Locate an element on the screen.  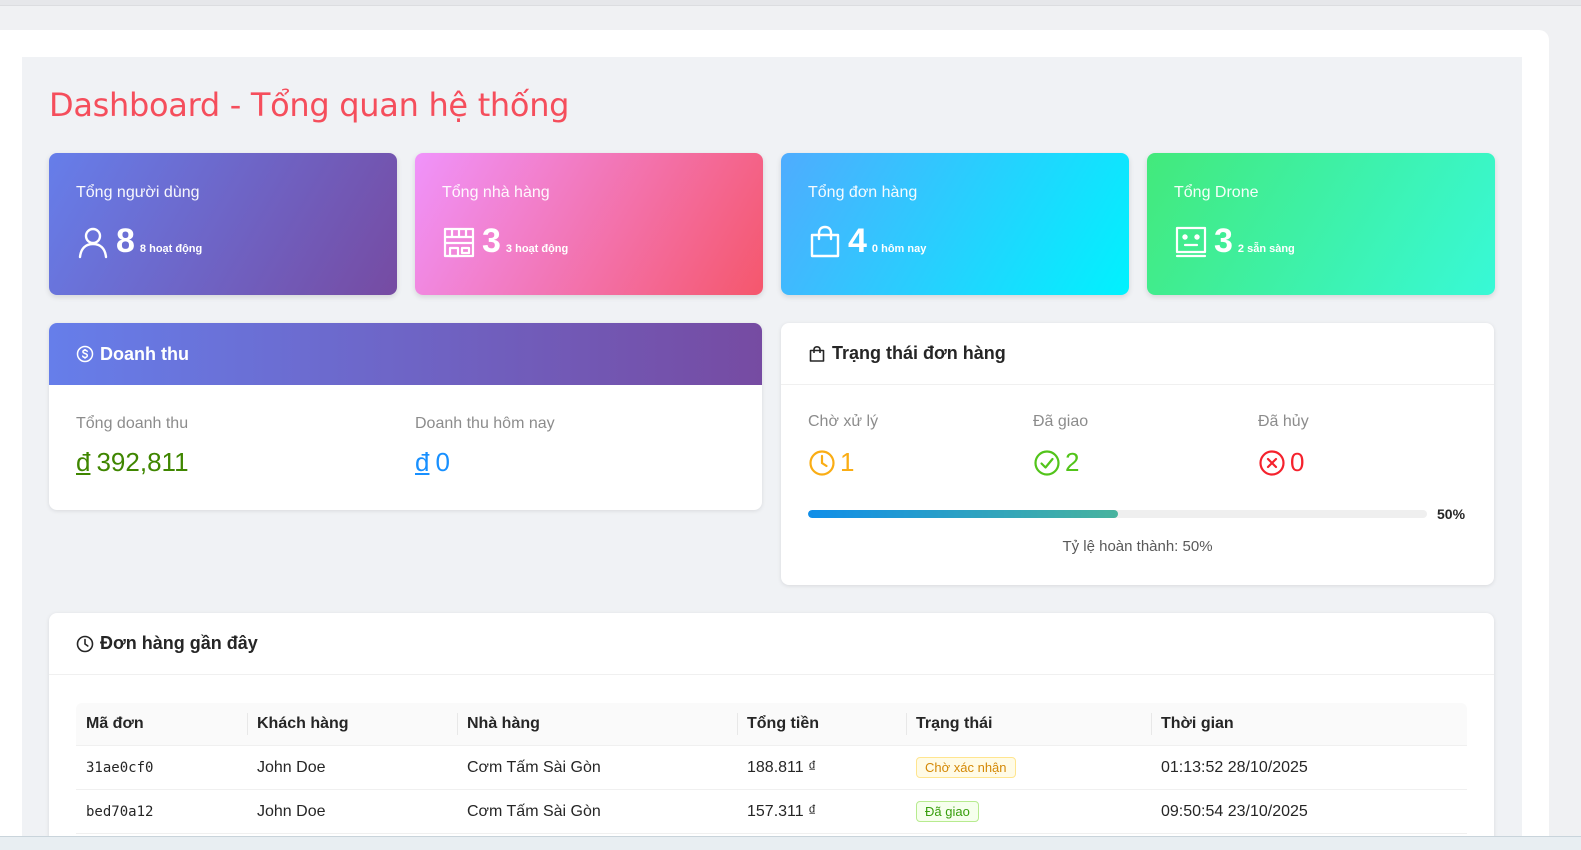
stat-sub: 0 hôm nay is located at coordinates (899, 249).